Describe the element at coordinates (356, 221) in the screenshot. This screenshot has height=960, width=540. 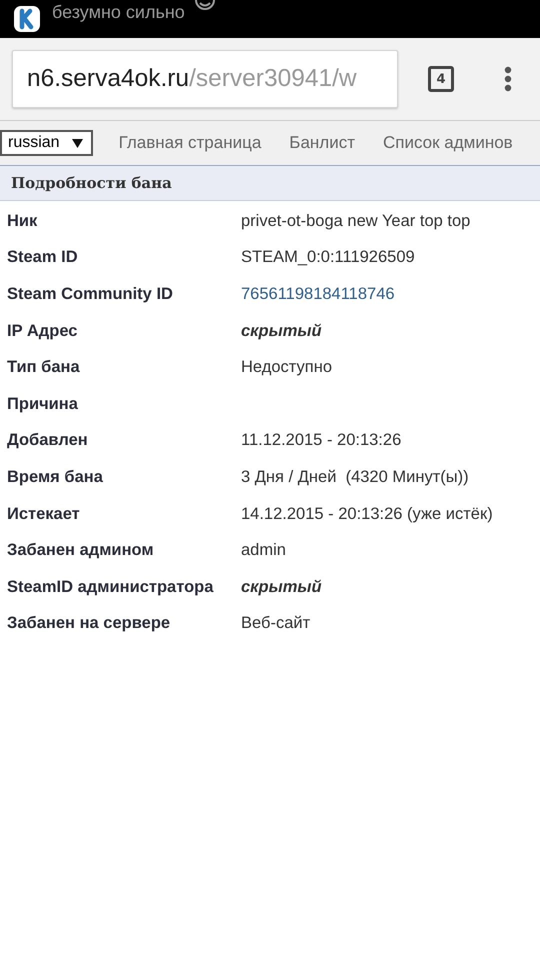
I see `detail-value: privet-ot-boga new Year top top` at that location.